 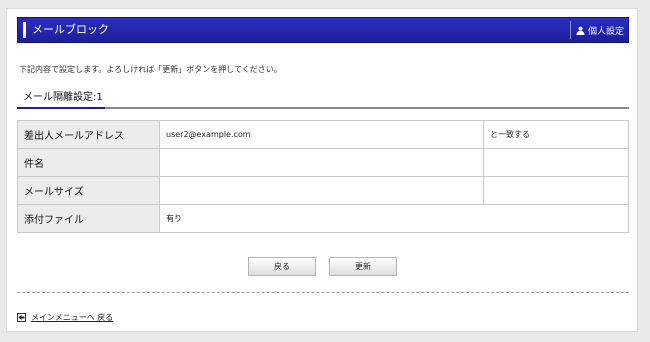 I want to click on instruction-text: 下記内容で設定します。よろしければ「更新」ボタンを押してください。, so click(x=150, y=69).